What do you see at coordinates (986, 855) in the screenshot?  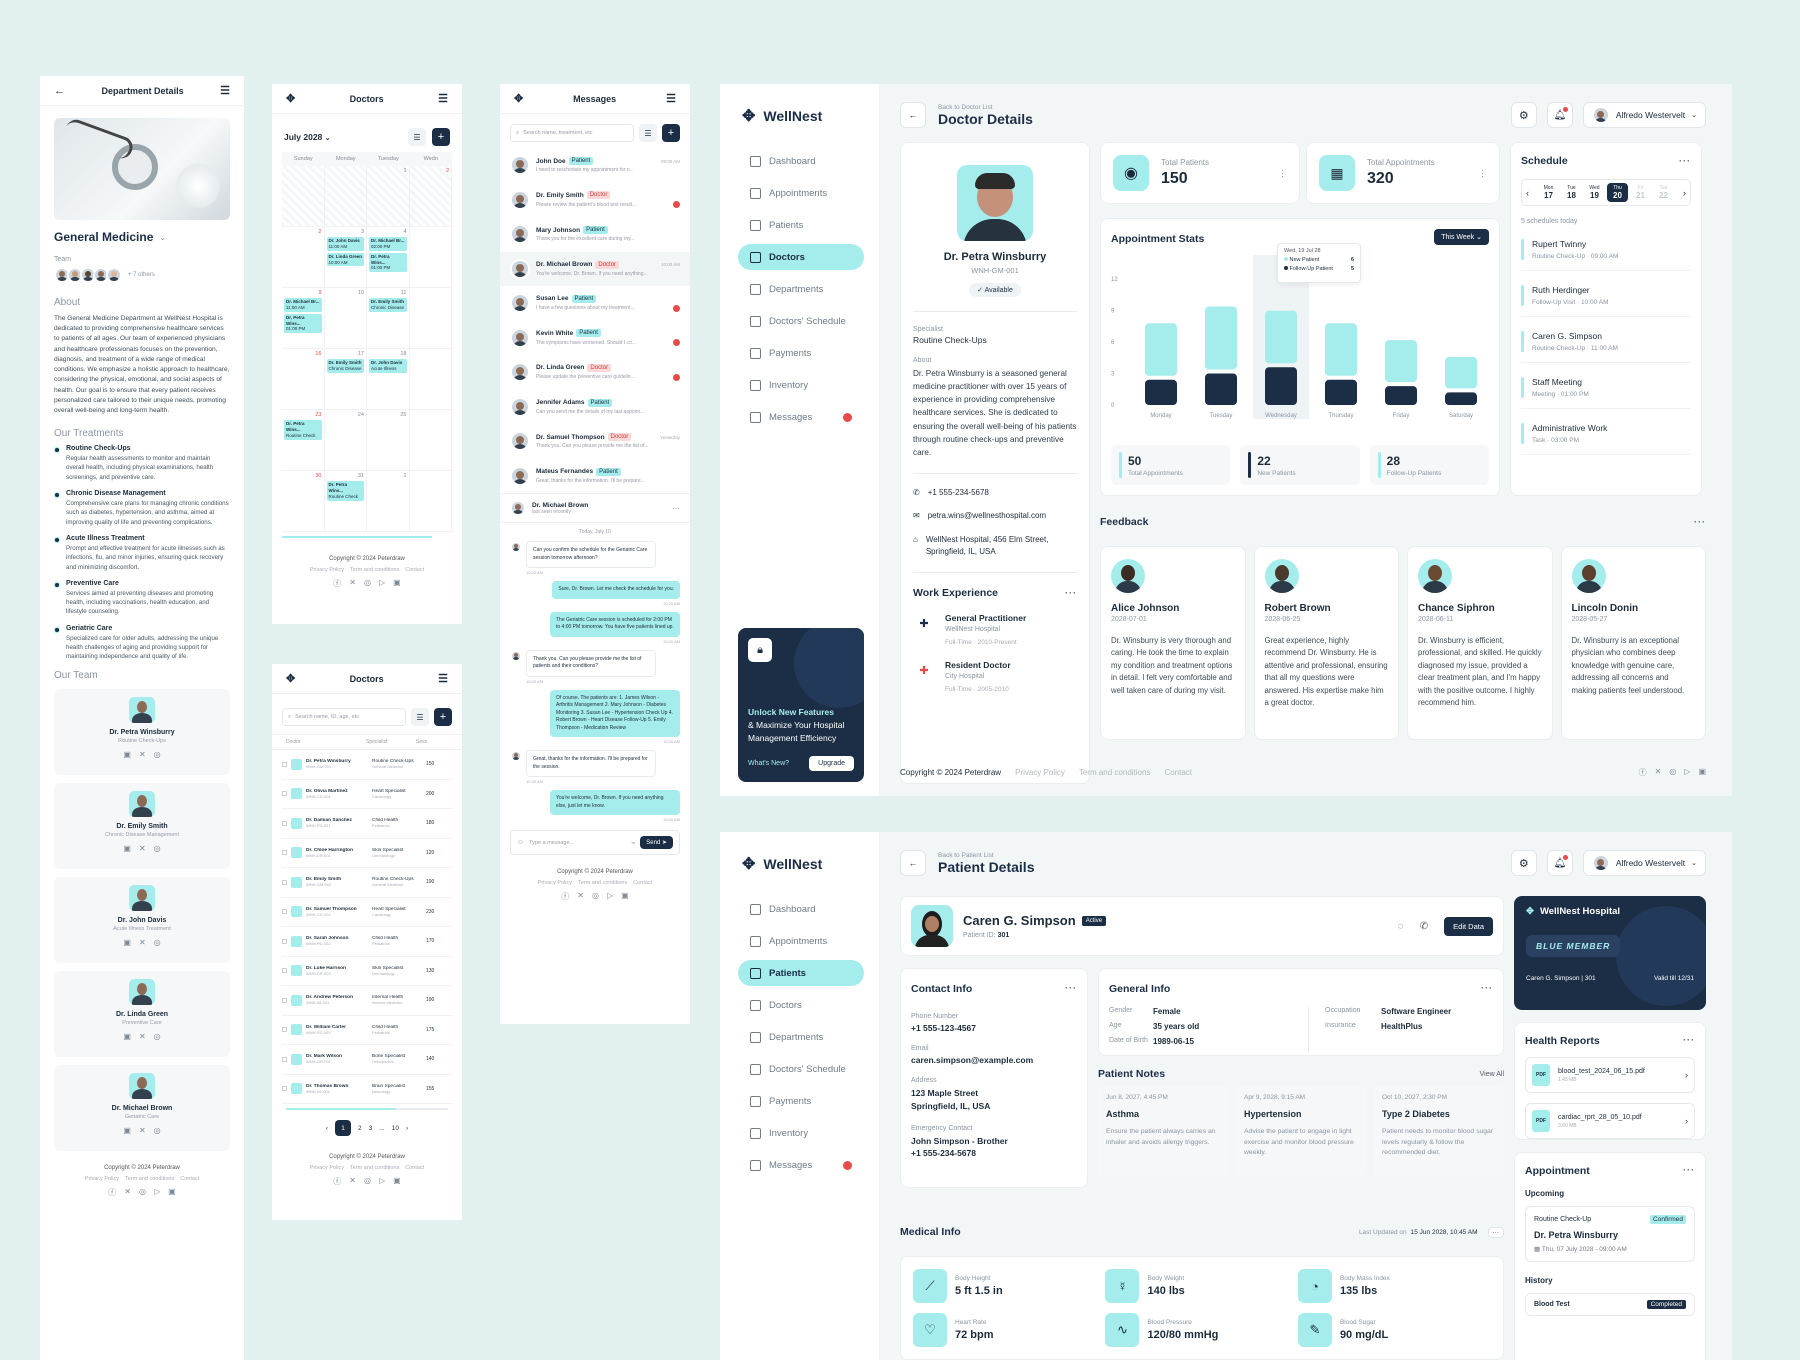 I see `breadcrumb: Back to Patient List` at bounding box center [986, 855].